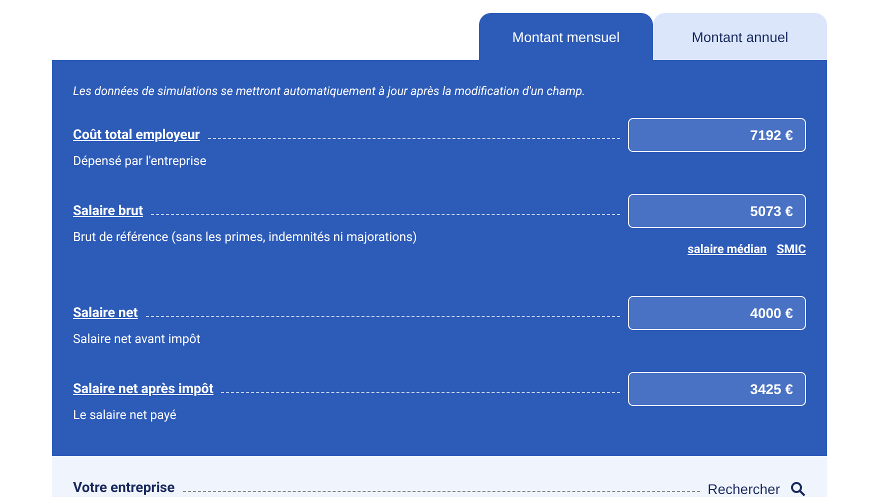  What do you see at coordinates (124, 488) in the screenshot?
I see `company-label: Votre entreprise` at bounding box center [124, 488].